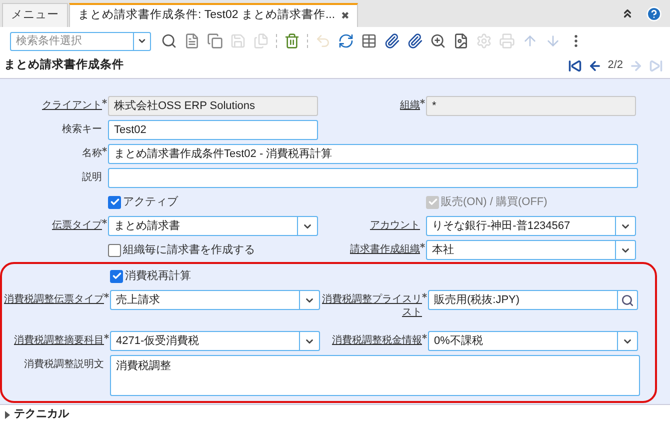 This screenshot has height=424, width=670. I want to click on field-label: 消費税調整プライスリスト, so click(371, 304).